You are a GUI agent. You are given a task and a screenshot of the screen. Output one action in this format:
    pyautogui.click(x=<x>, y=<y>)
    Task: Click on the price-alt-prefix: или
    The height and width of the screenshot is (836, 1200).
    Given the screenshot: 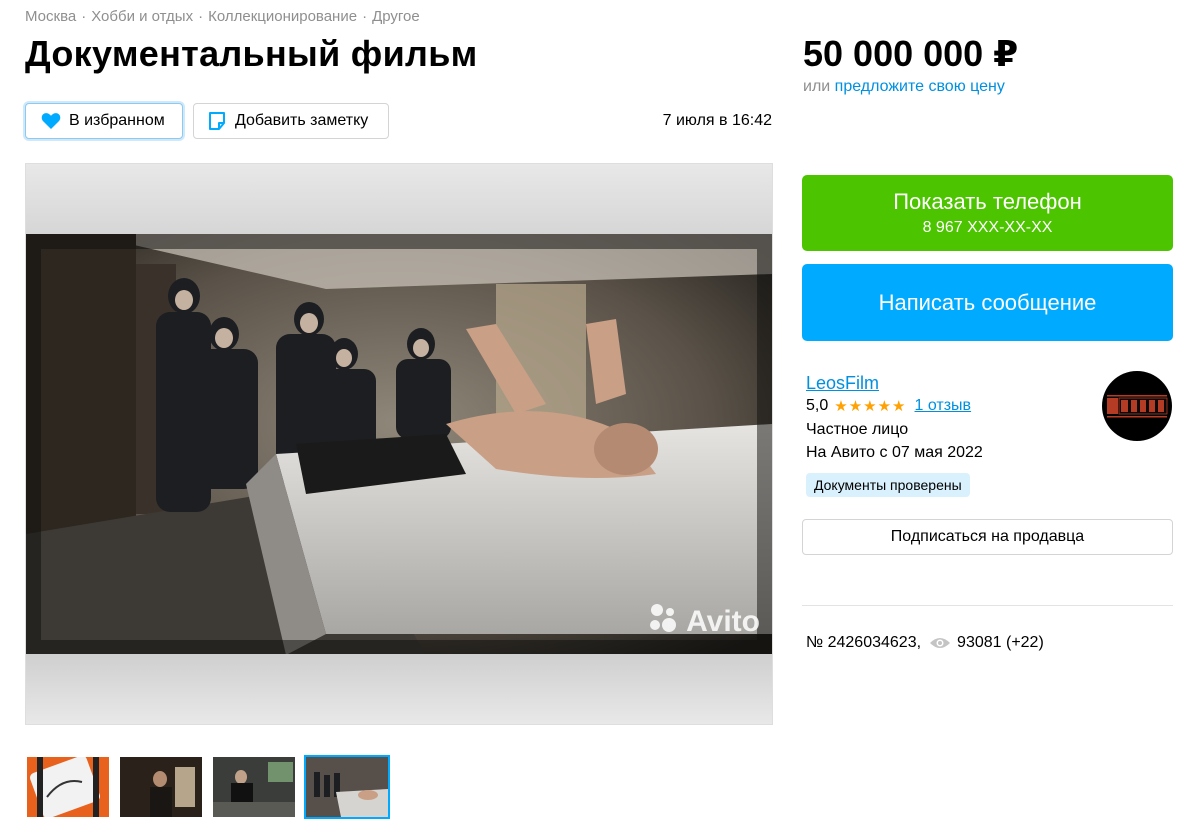 What is the action you would take?
    pyautogui.click(x=817, y=86)
    